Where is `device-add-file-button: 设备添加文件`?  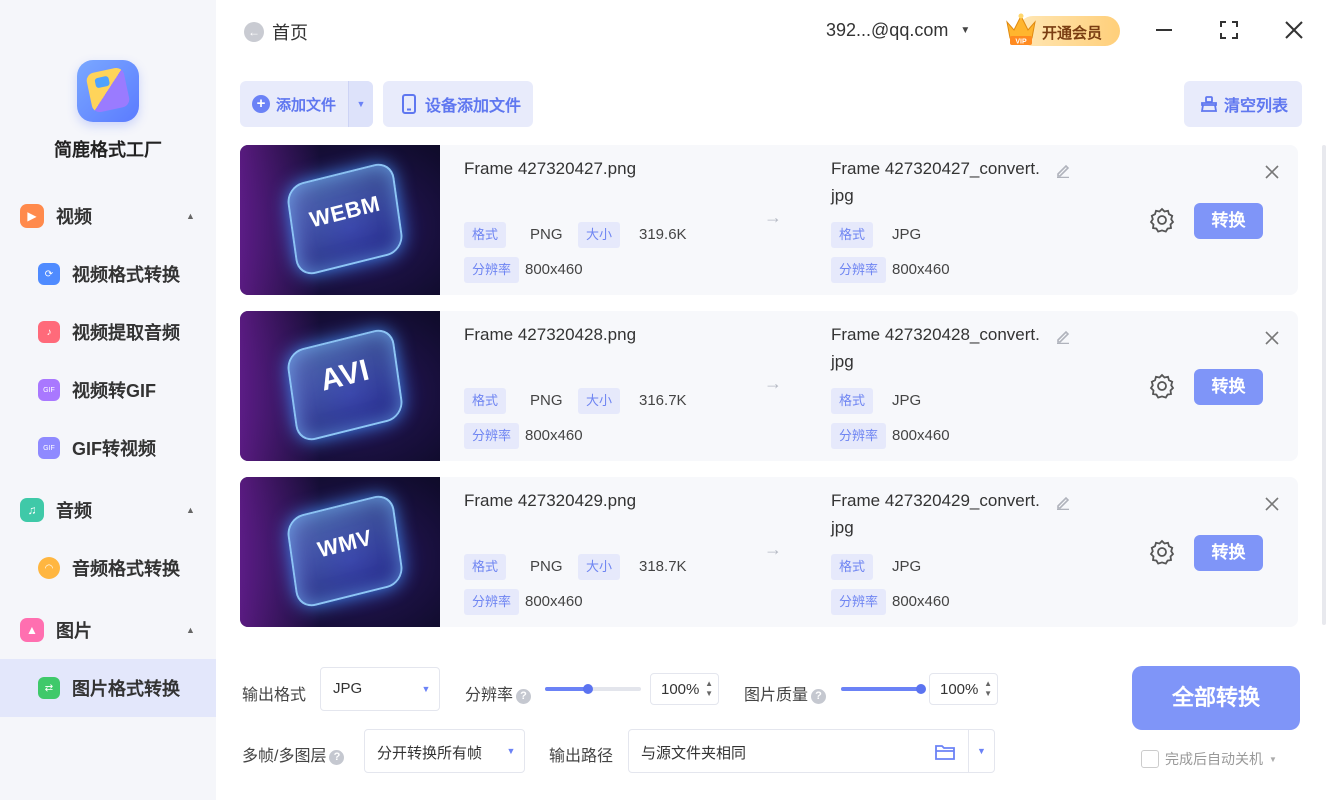 device-add-file-button: 设备添加文件 is located at coordinates (458, 104).